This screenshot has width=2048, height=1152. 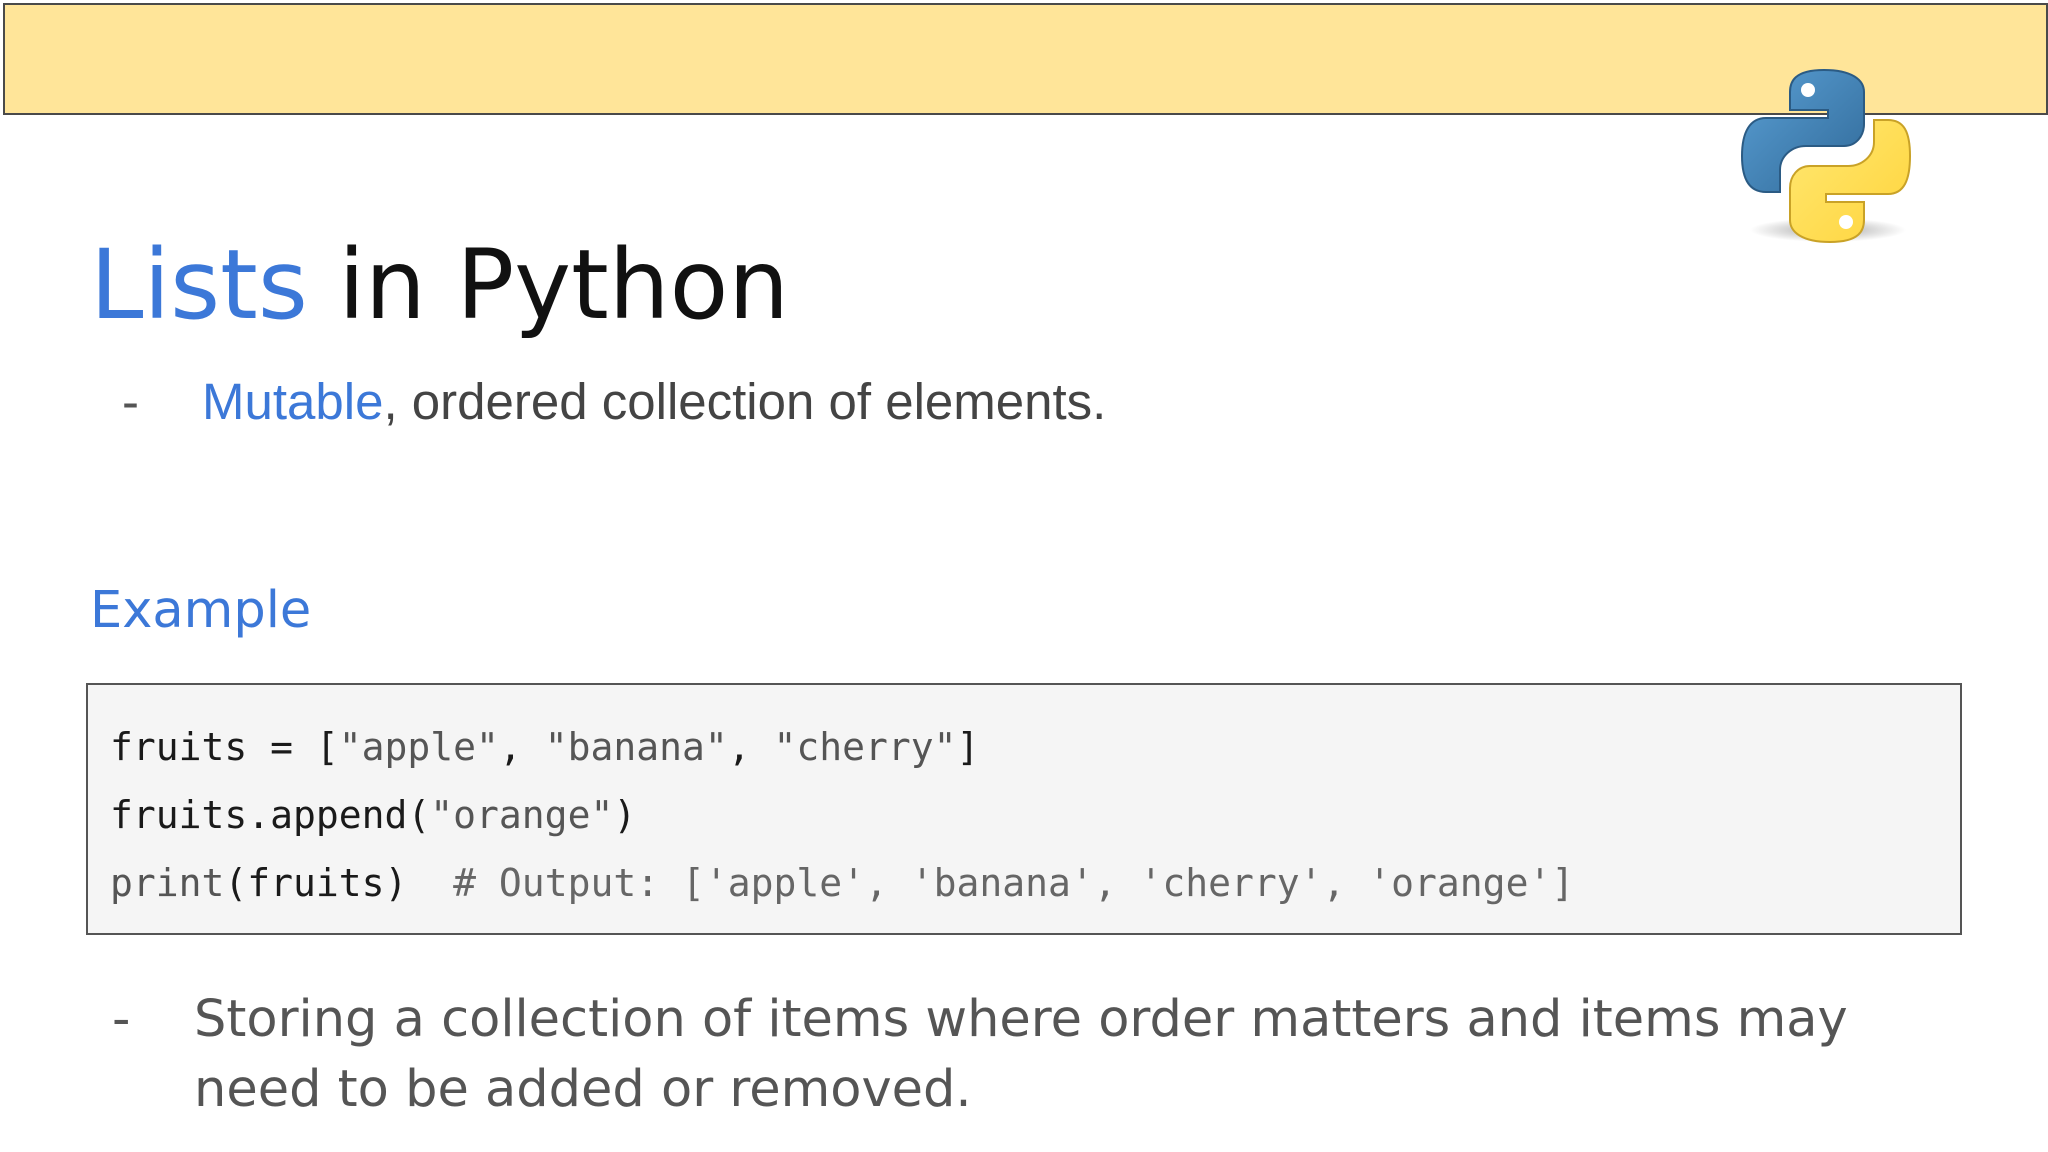 I want to click on code-token: fruits.append(, so click(x=270, y=815).